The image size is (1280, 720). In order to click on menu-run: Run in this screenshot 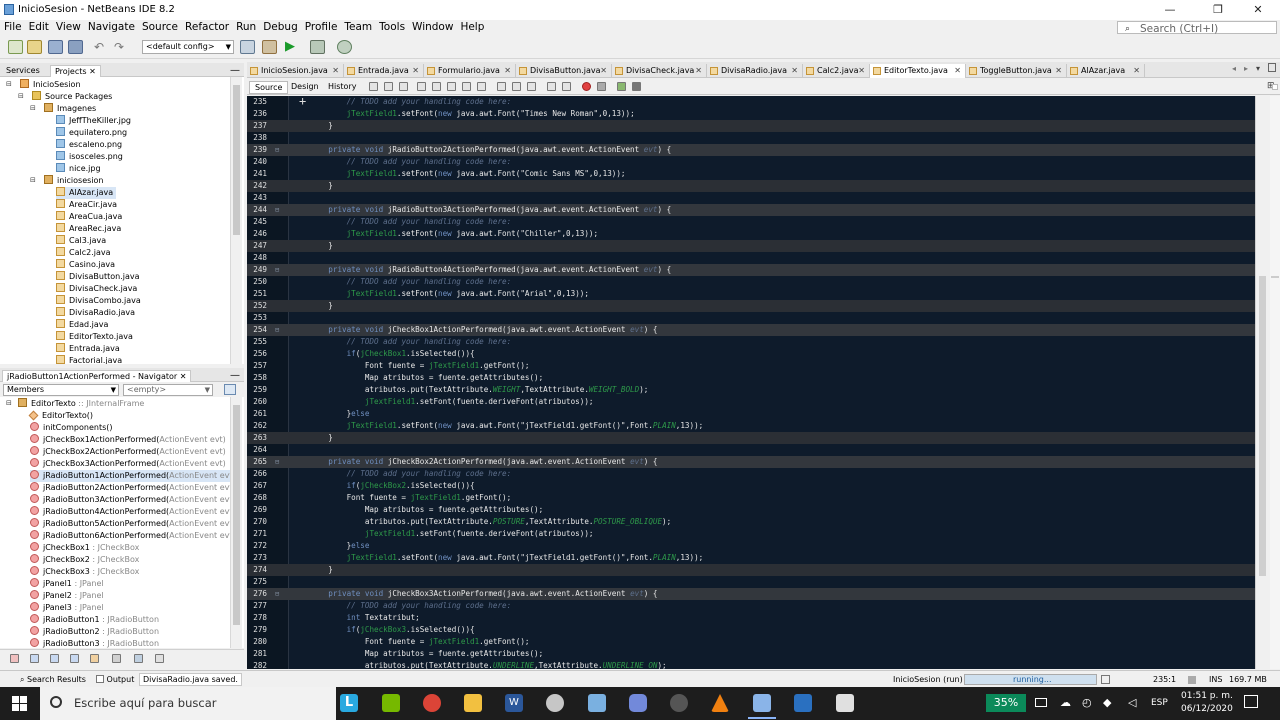, I will do `click(246, 26)`.